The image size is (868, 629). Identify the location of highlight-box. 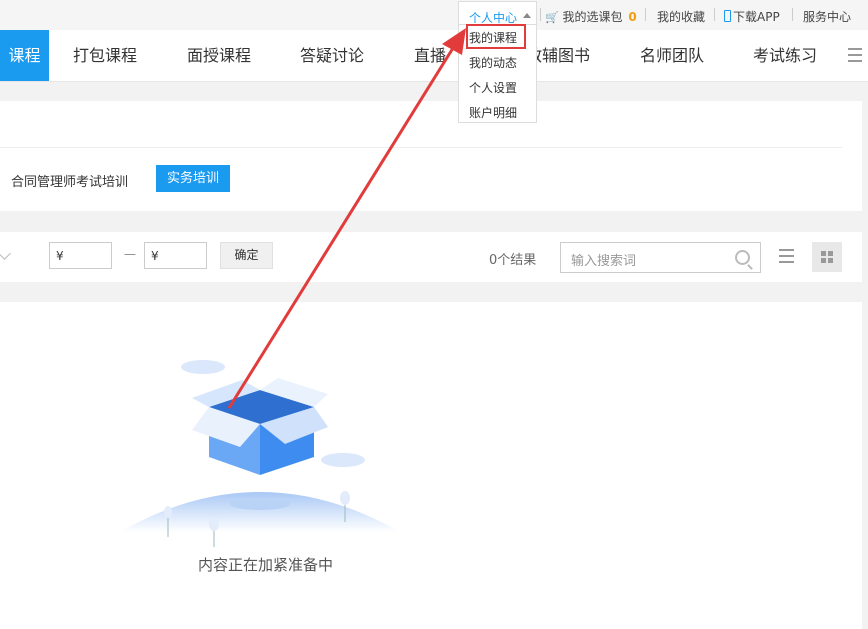
(496, 36).